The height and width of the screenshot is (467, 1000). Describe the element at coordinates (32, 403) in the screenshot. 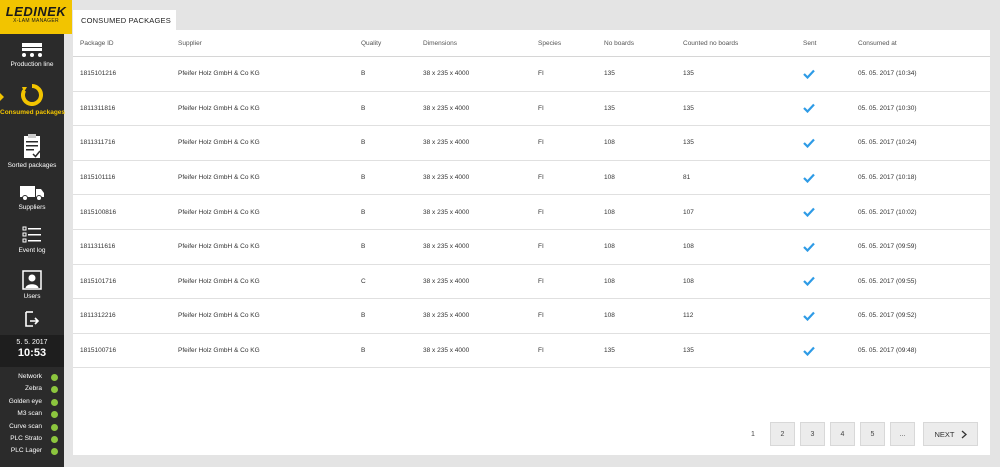

I see `status-golden-eye: Golden eye` at that location.